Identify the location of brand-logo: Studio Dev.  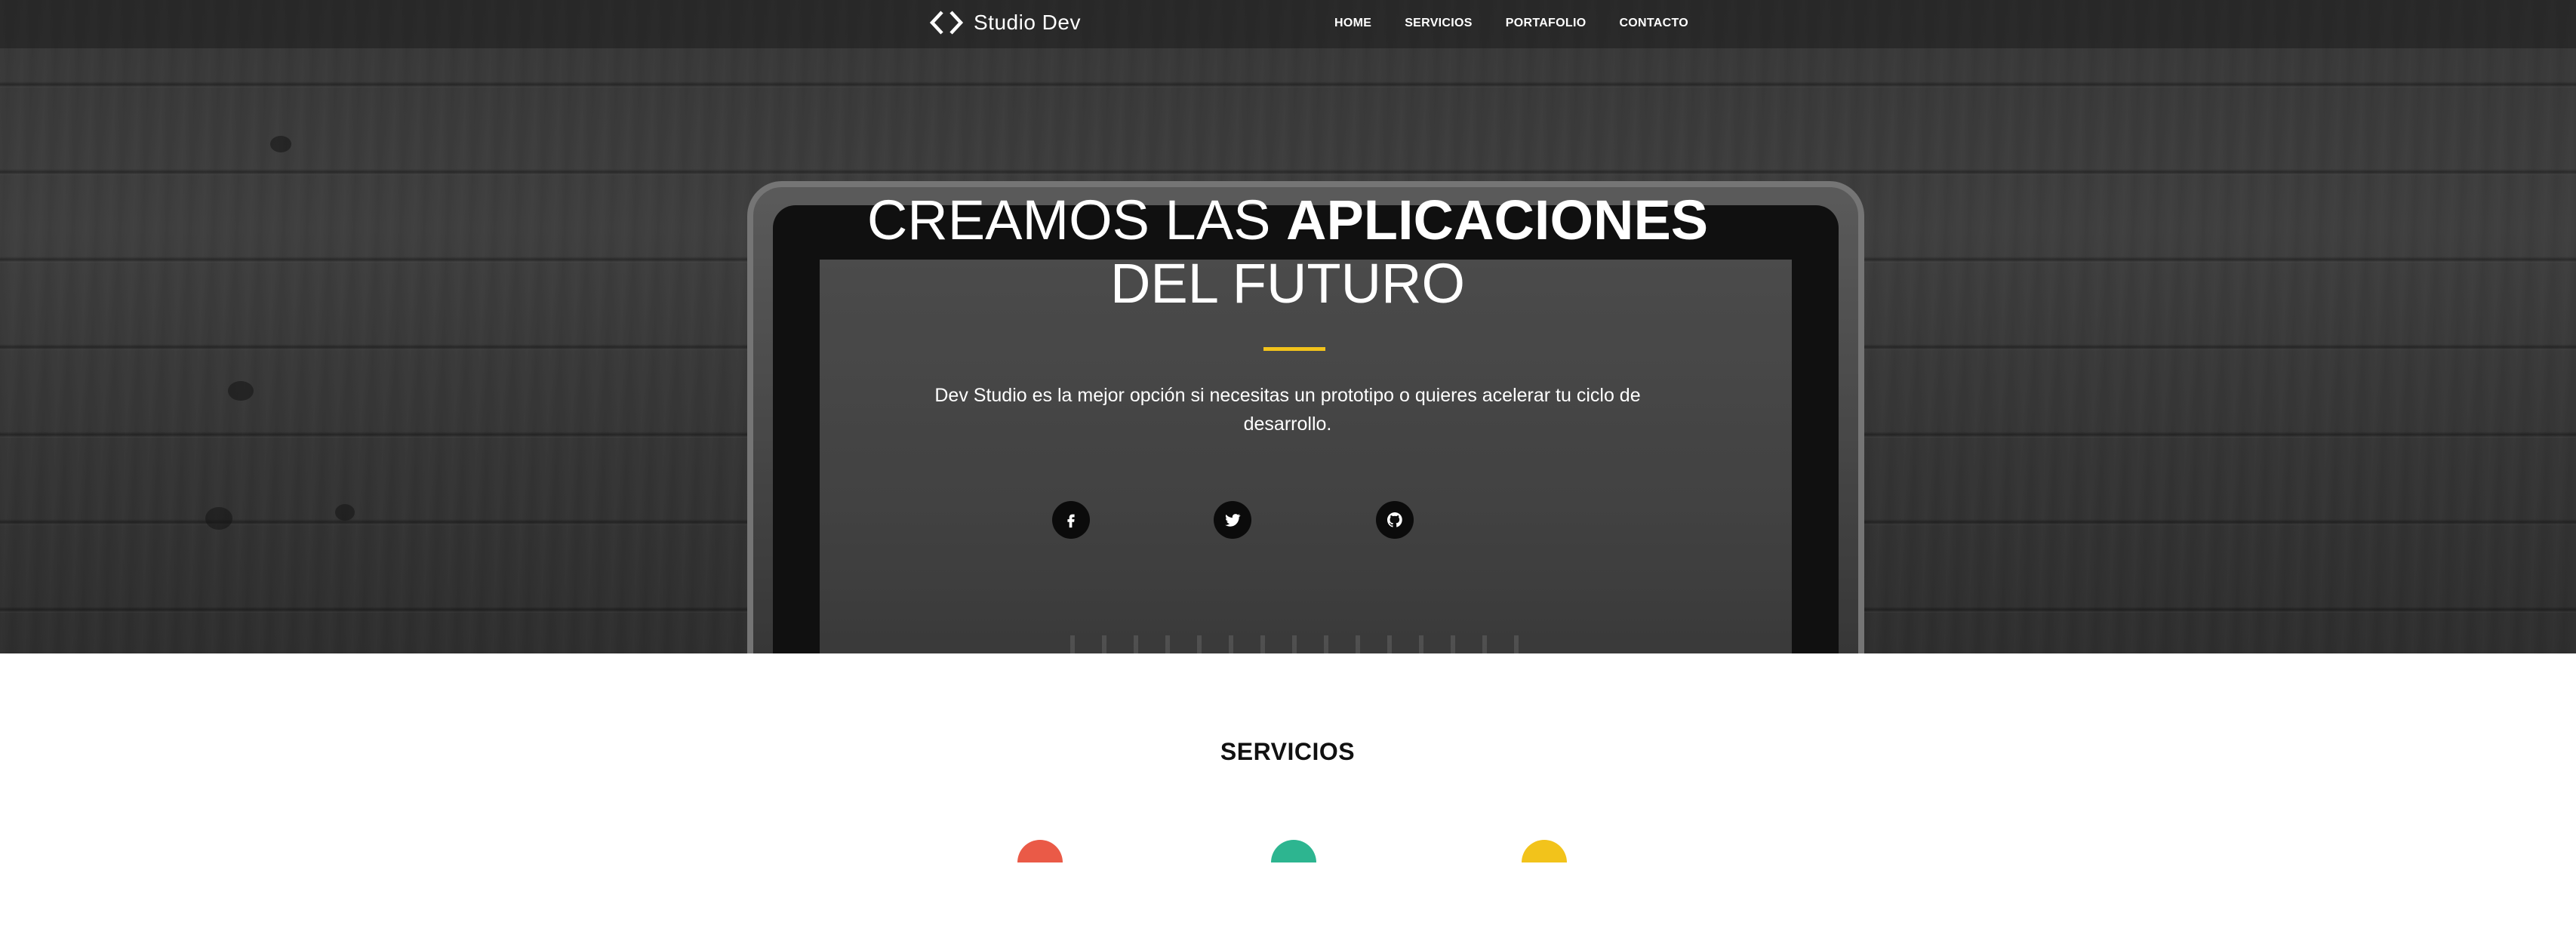
(1004, 22).